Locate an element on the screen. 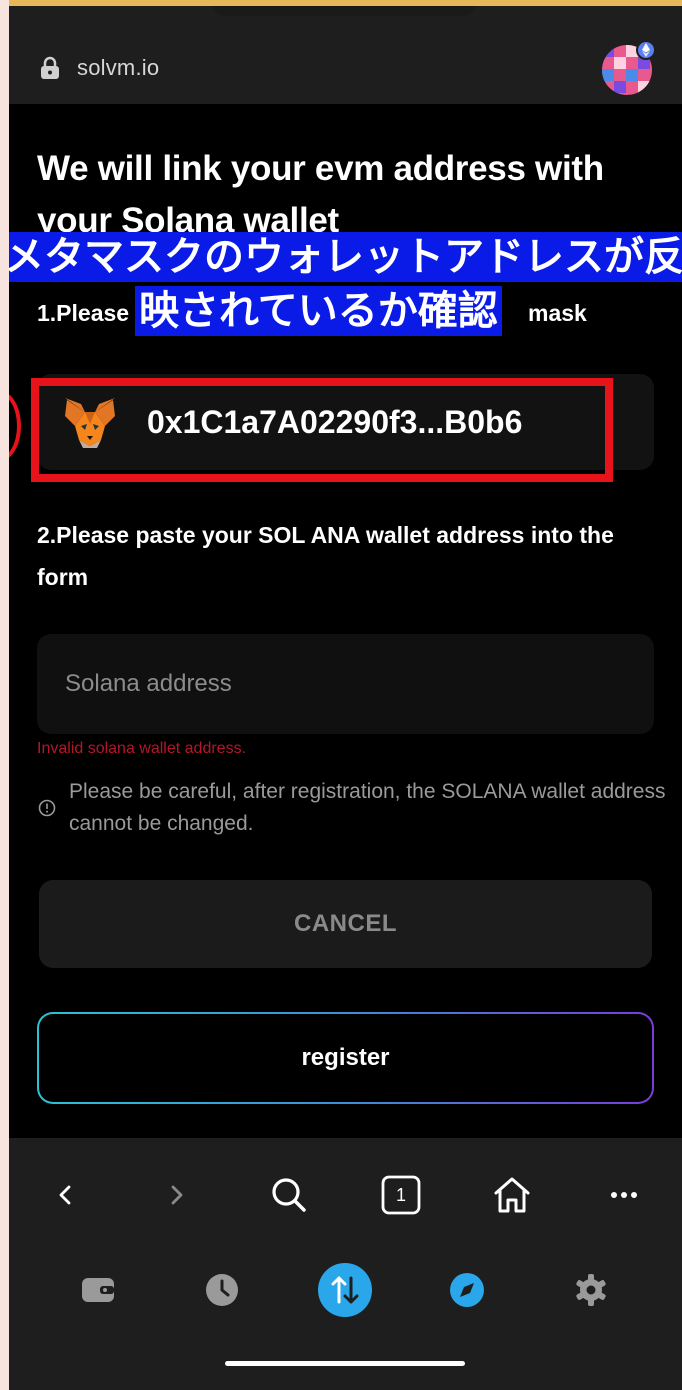 The image size is (682, 1390). account-avatar-icon is located at coordinates (627, 68).